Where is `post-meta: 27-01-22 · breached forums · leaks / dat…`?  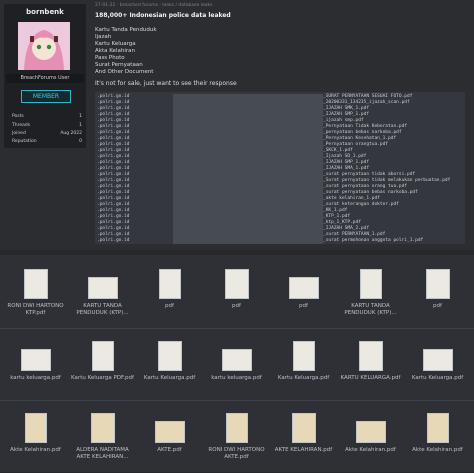 post-meta: 27-01-22 · breached forums · leaks / dat… is located at coordinates (154, 5).